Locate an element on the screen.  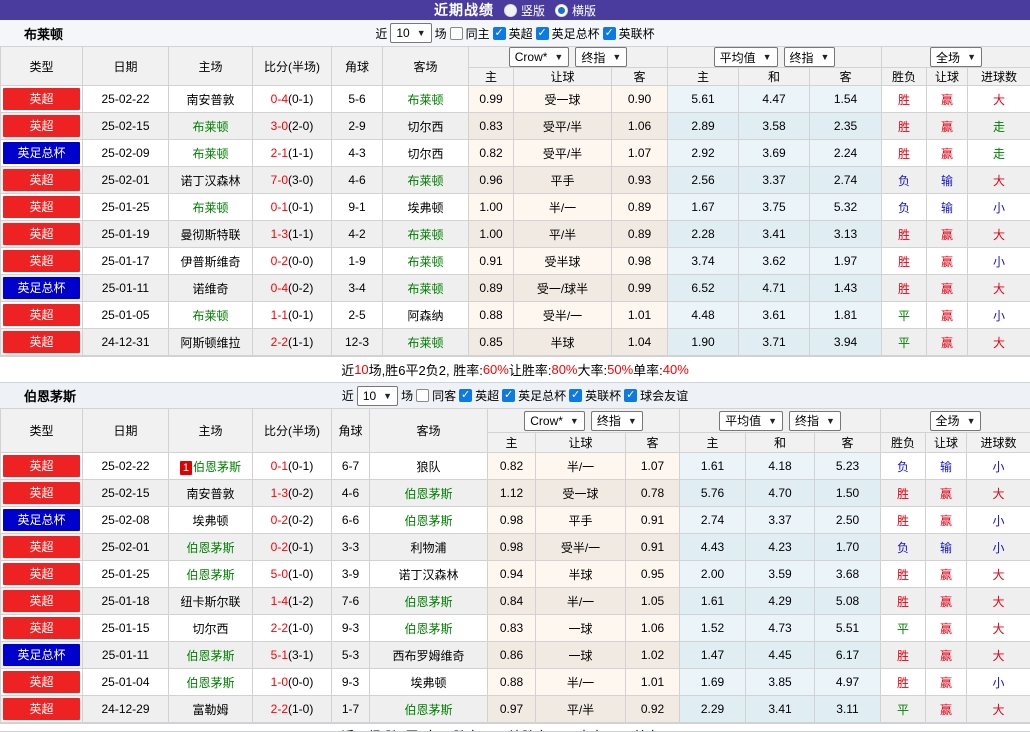
halftime-score: (0-1) is located at coordinates (301, 207).